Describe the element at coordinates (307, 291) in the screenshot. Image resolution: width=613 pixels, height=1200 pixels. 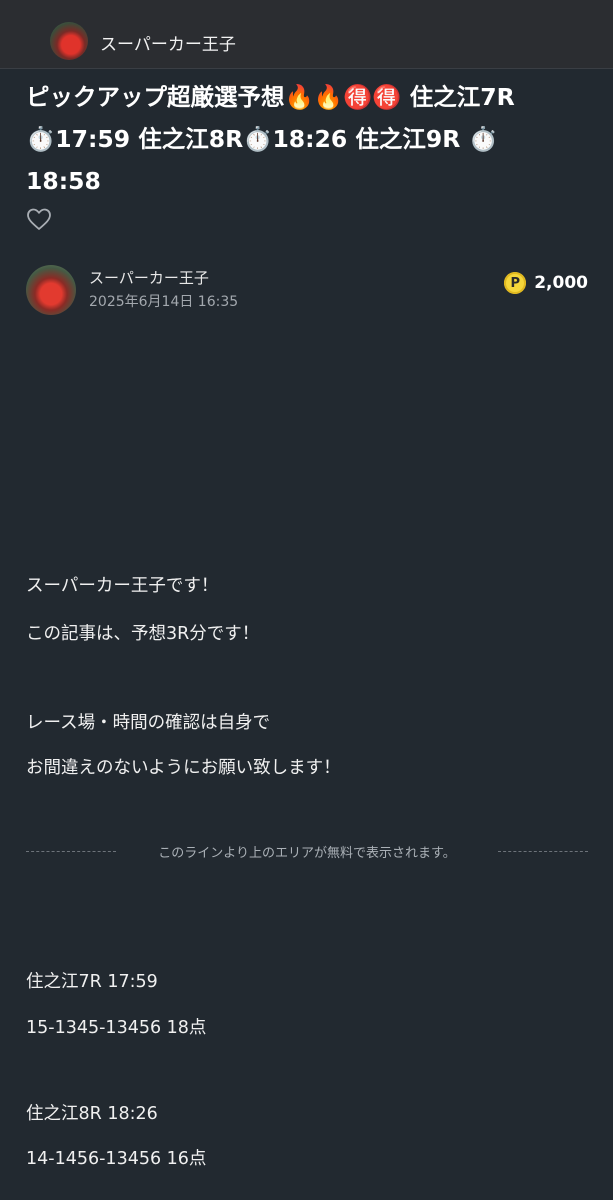
I see `author-row: スーパーカー王子 2025年6月14日 16:35 P 2,000` at that location.